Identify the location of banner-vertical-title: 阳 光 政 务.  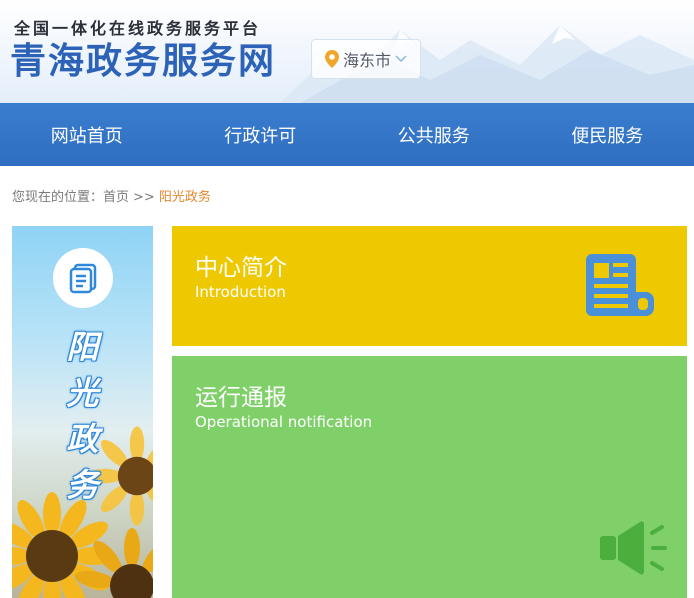
(82, 416).